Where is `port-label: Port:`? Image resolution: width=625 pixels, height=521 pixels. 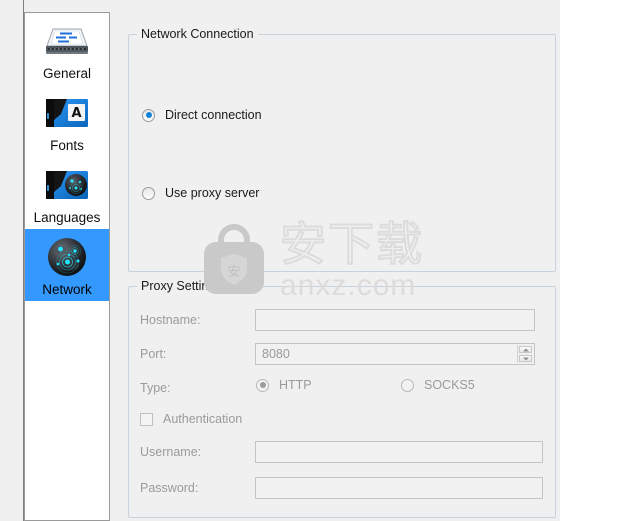 port-label: Port: is located at coordinates (153, 354).